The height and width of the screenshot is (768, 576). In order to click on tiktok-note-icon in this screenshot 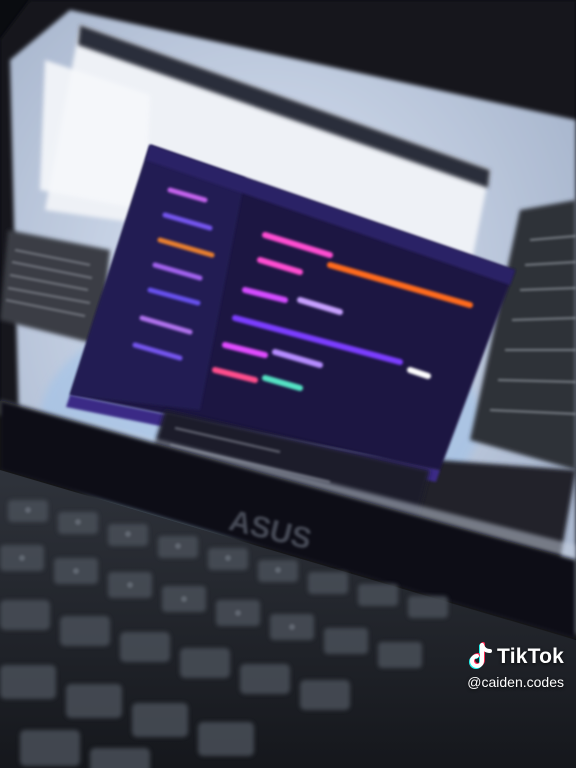, I will do `click(481, 655)`.